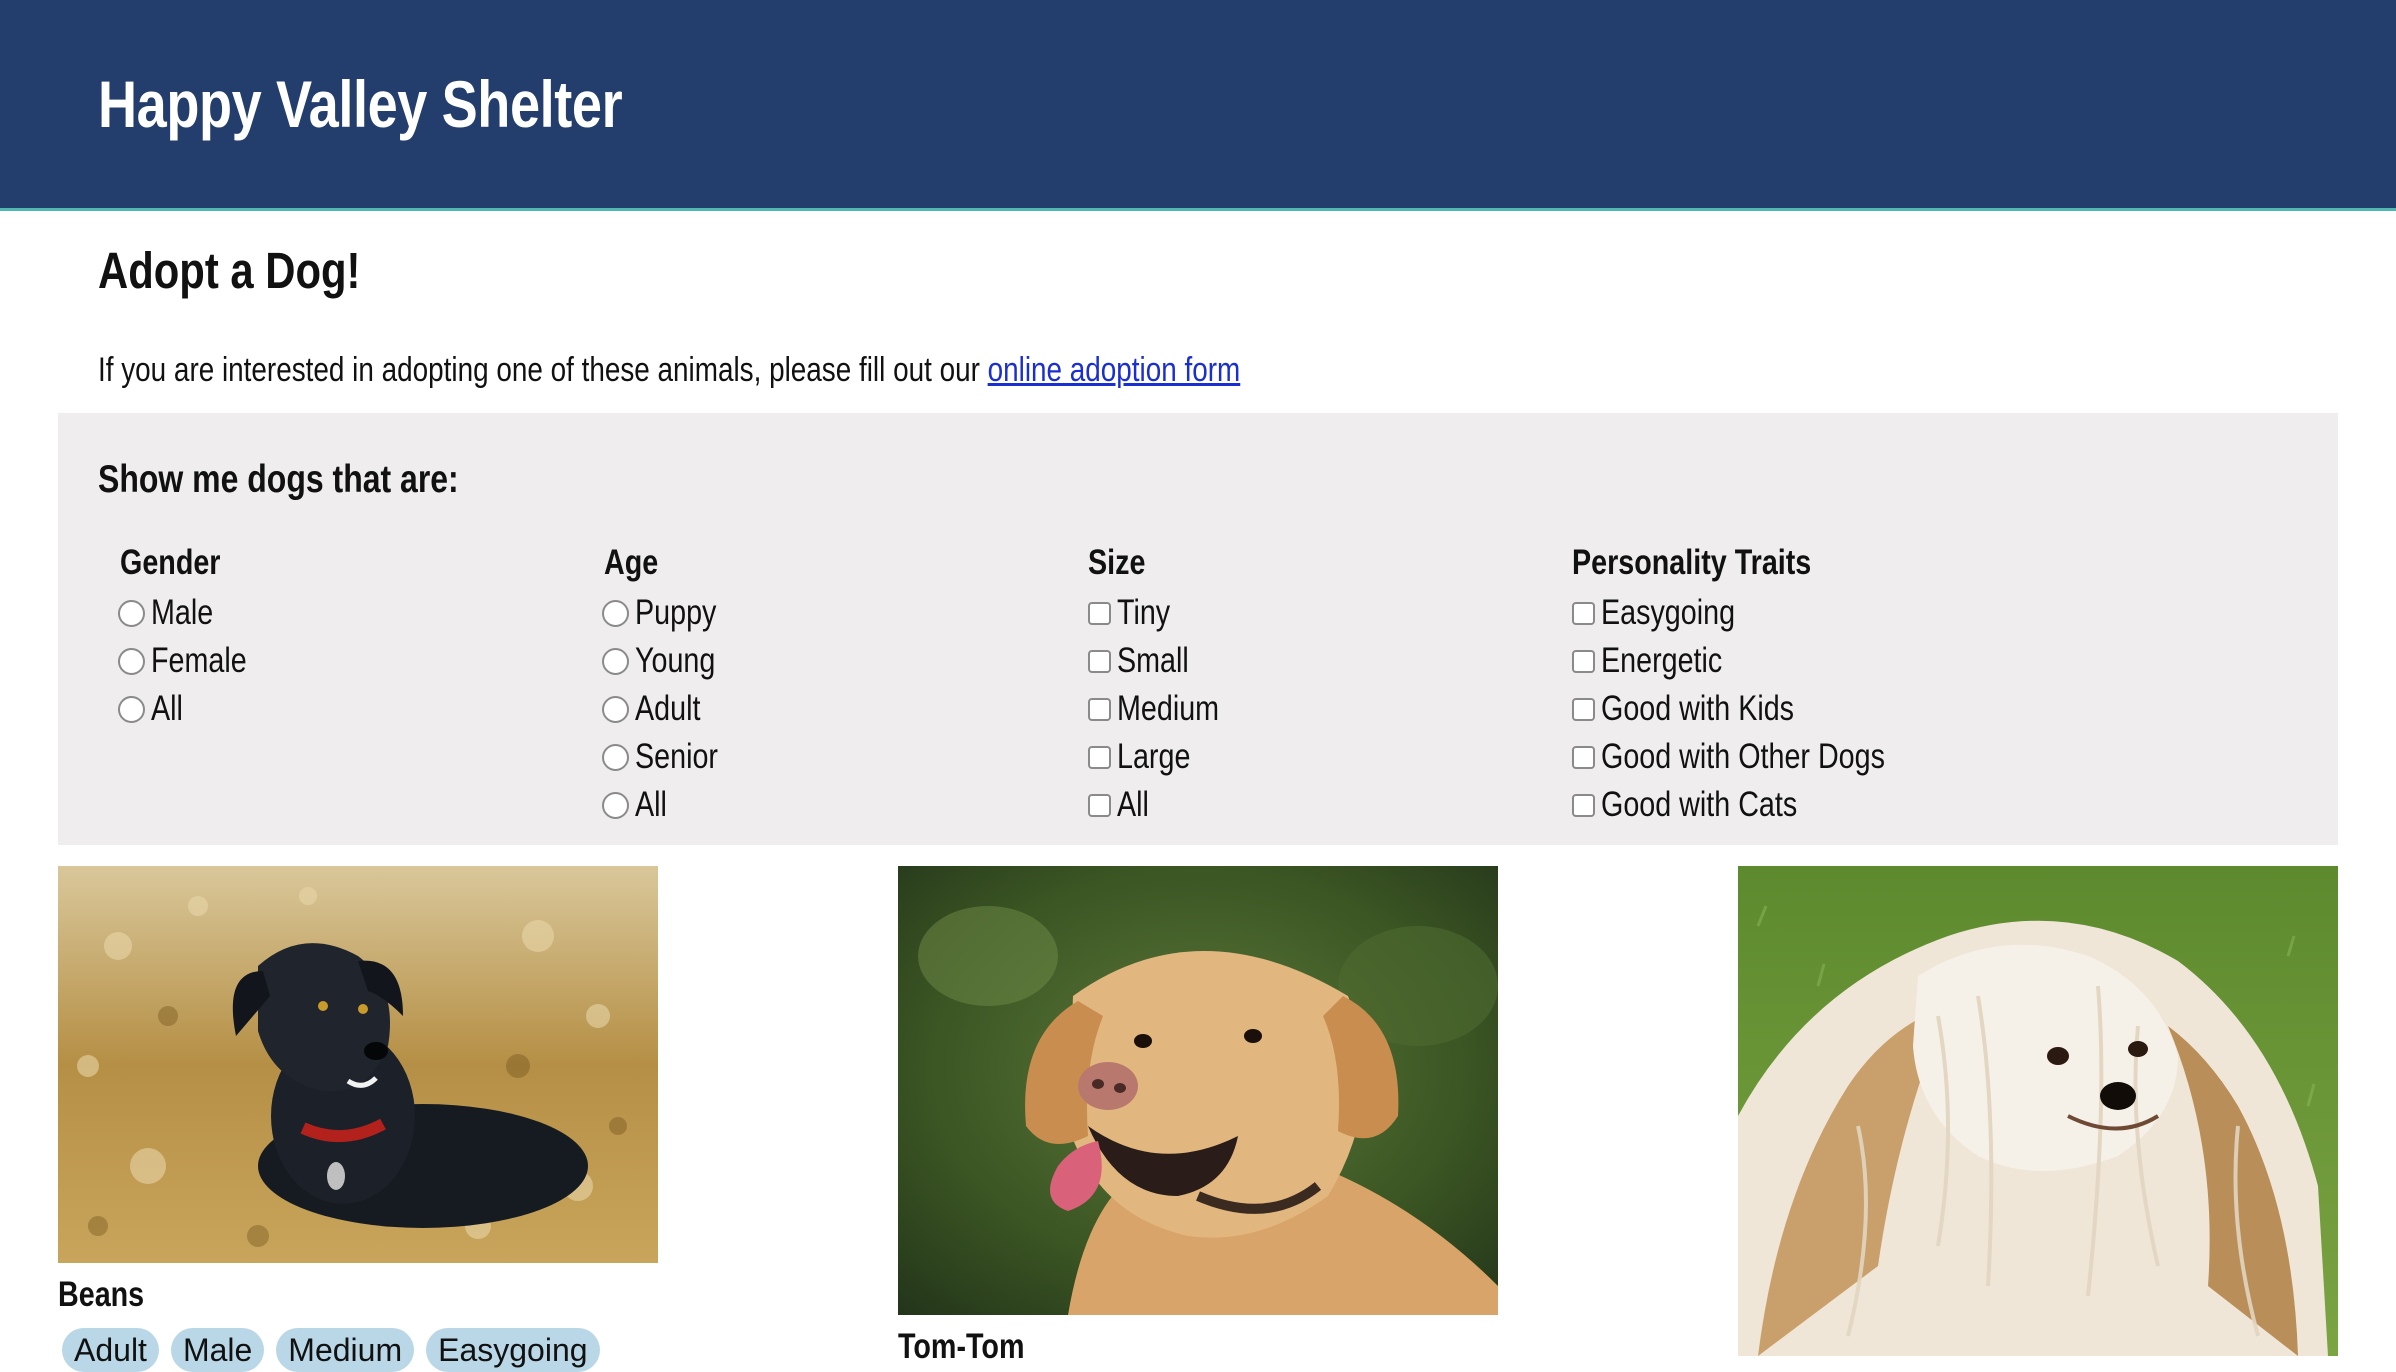 Image resolution: width=2396 pixels, height=1372 pixels. Describe the element at coordinates (1583, 805) in the screenshot. I see `checkbox-good-with-cats` at that location.